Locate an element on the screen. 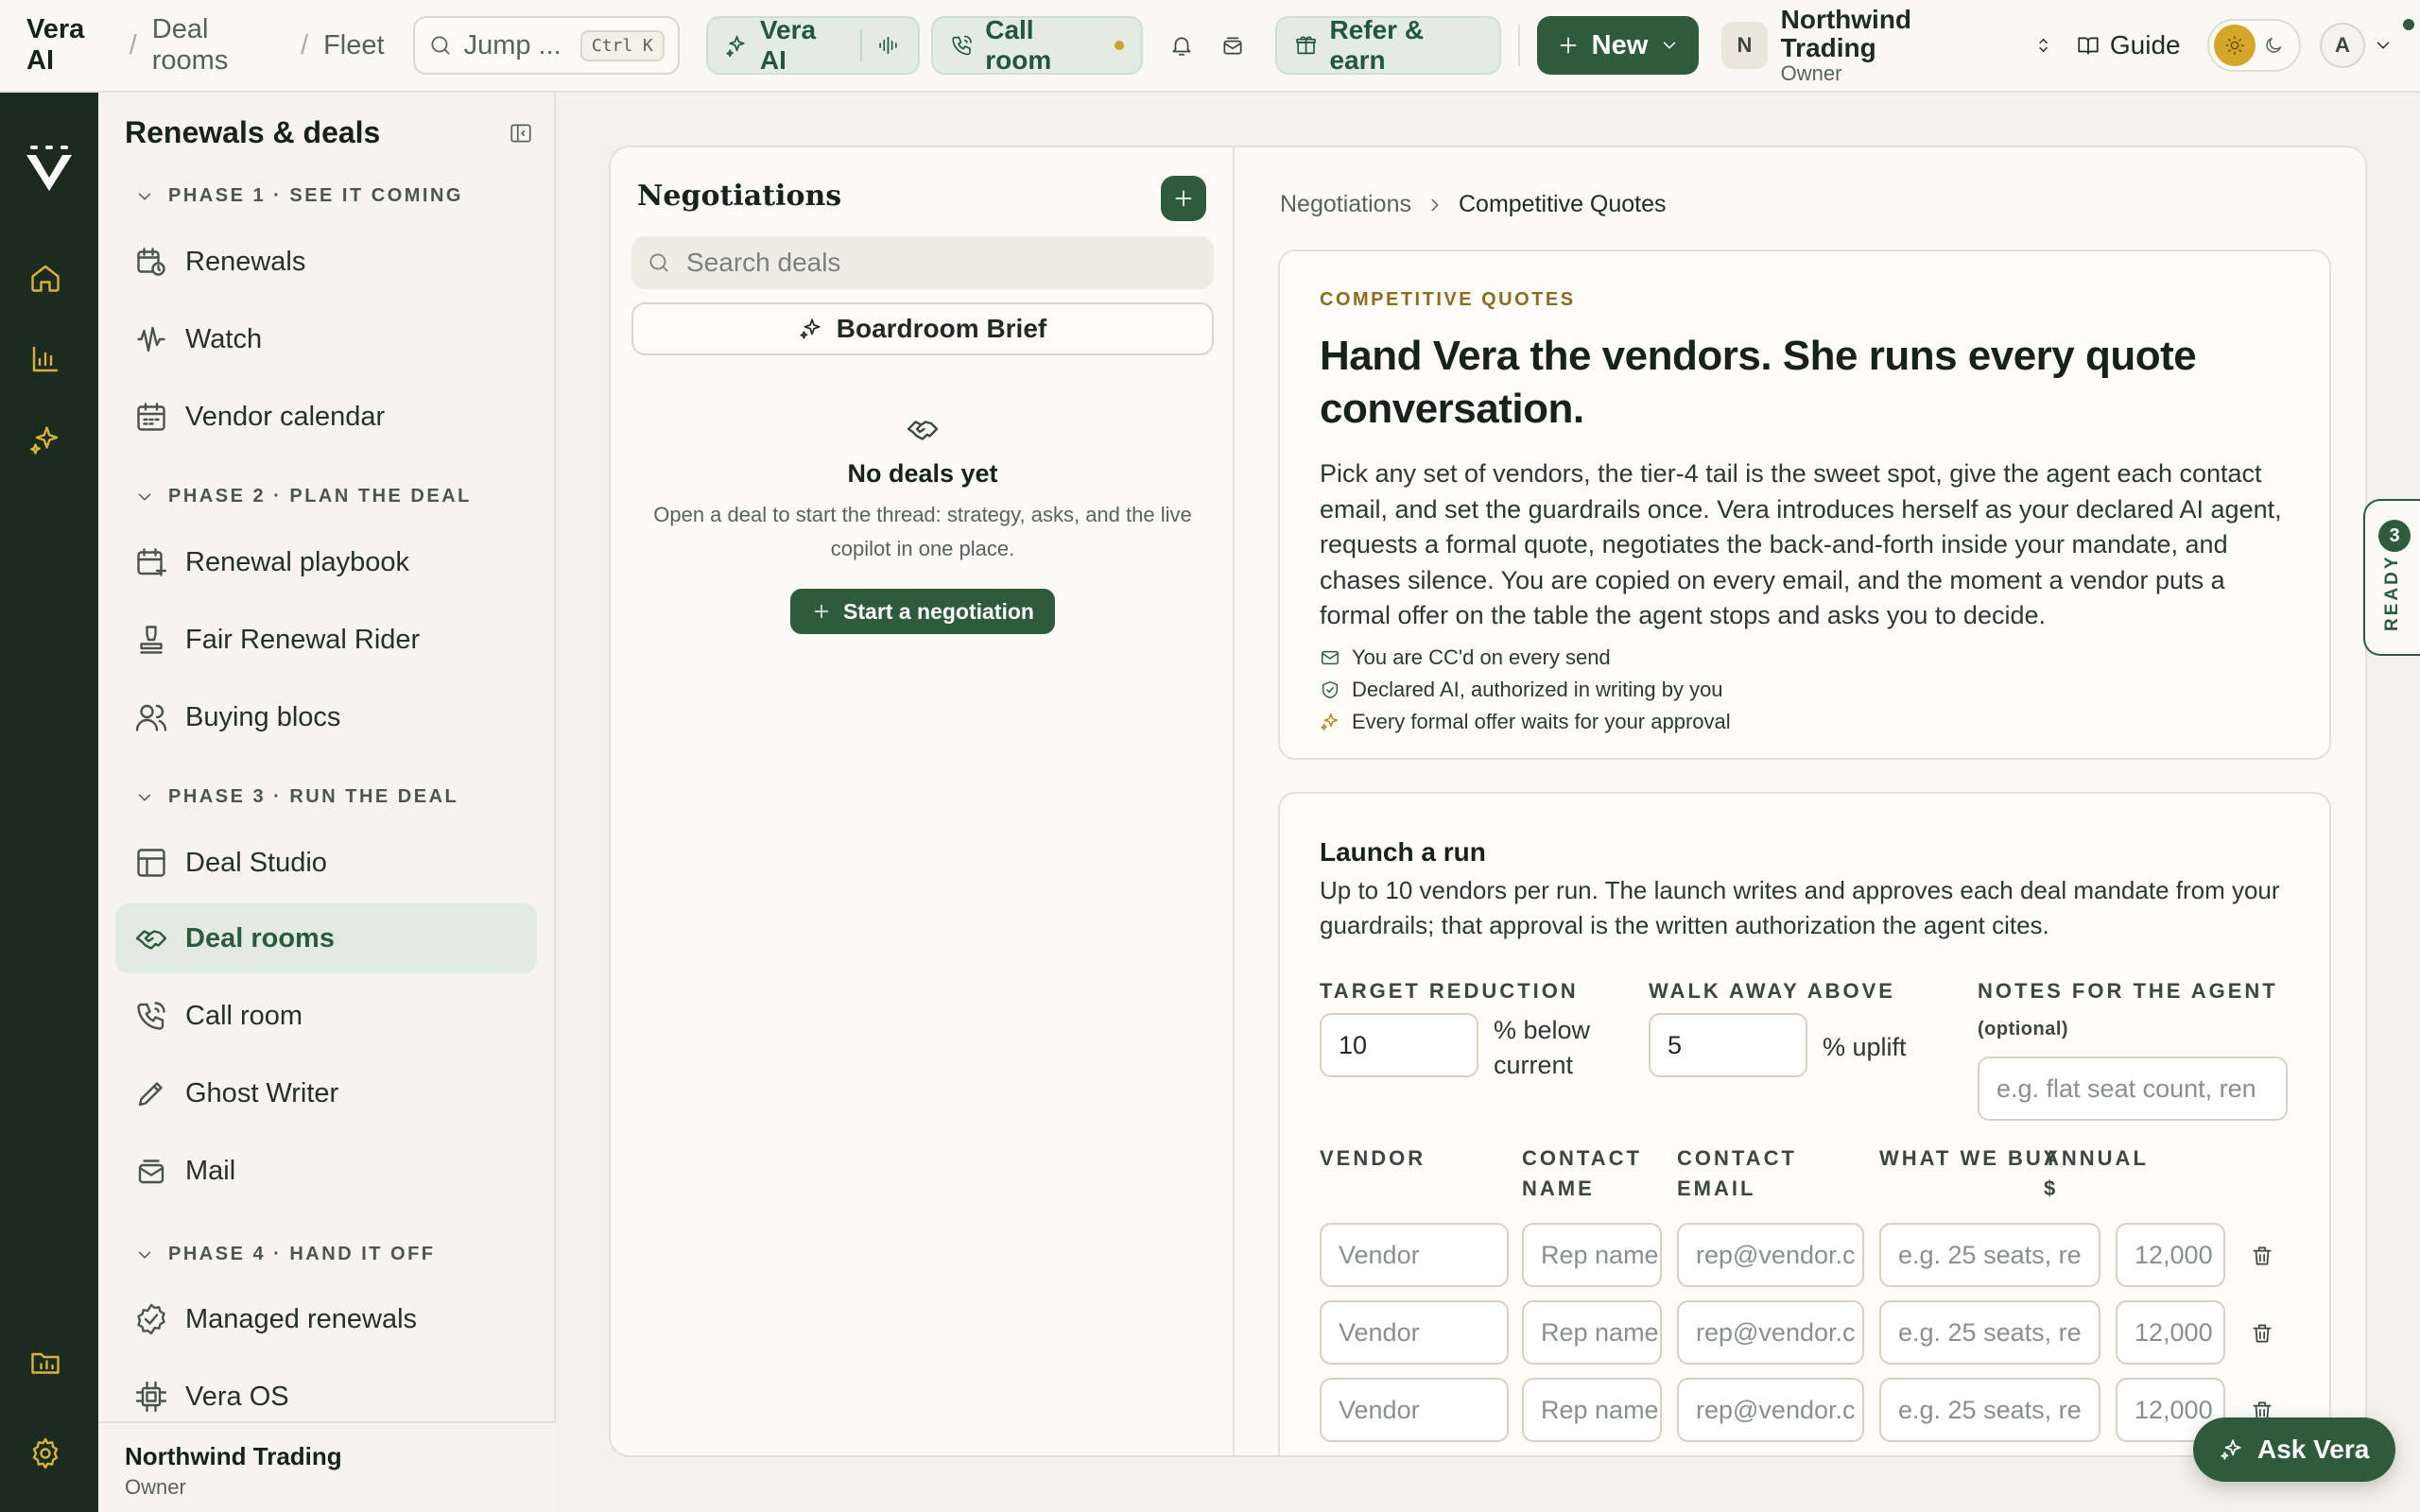 Image resolution: width=2420 pixels, height=1512 pixels. new-label: New is located at coordinates (1620, 44).